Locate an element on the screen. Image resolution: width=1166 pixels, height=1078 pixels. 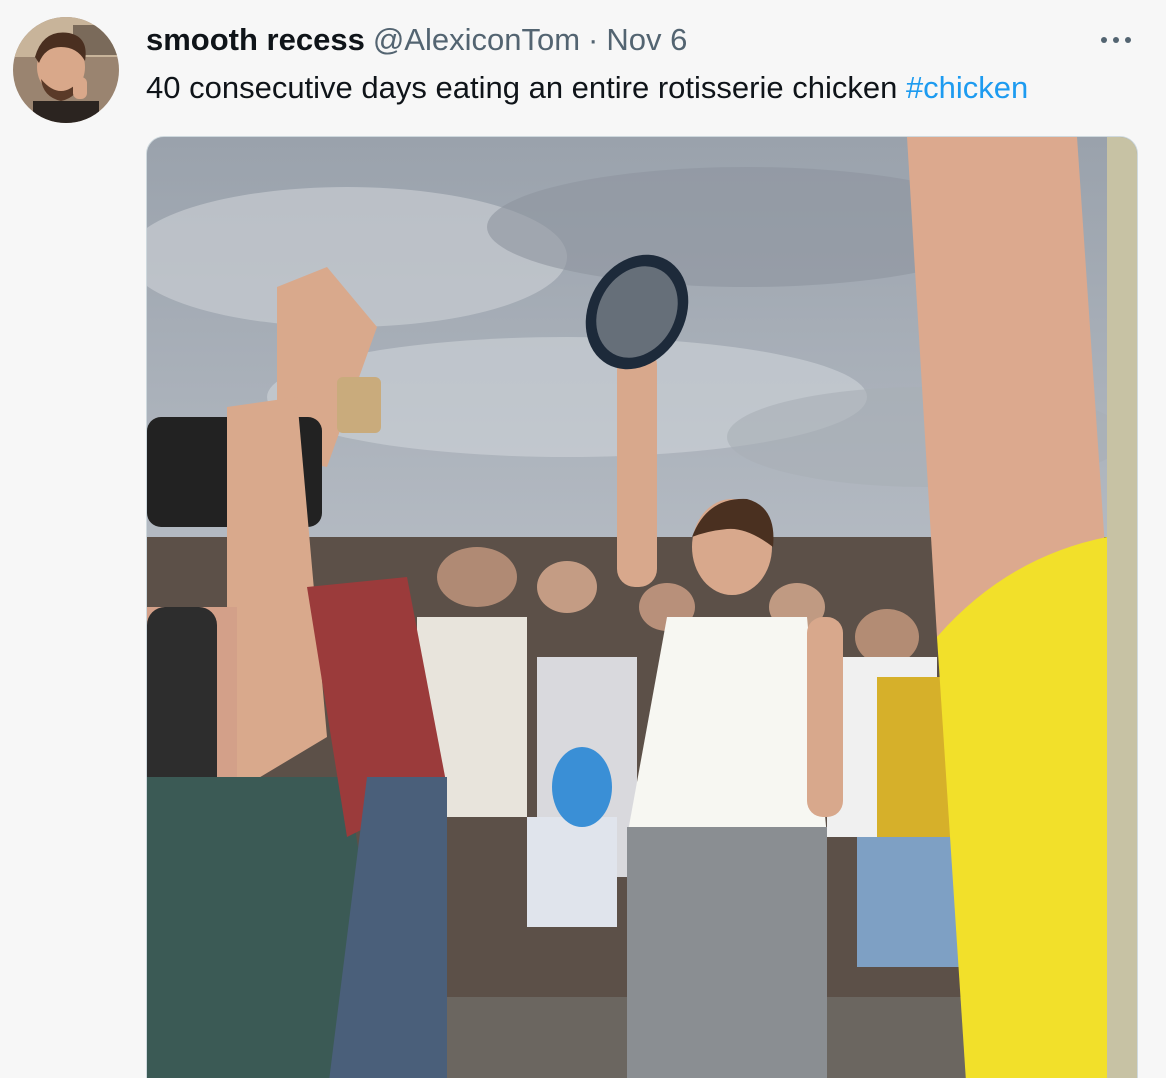
author-handle: @AlexiconTom is located at coordinates (476, 40).